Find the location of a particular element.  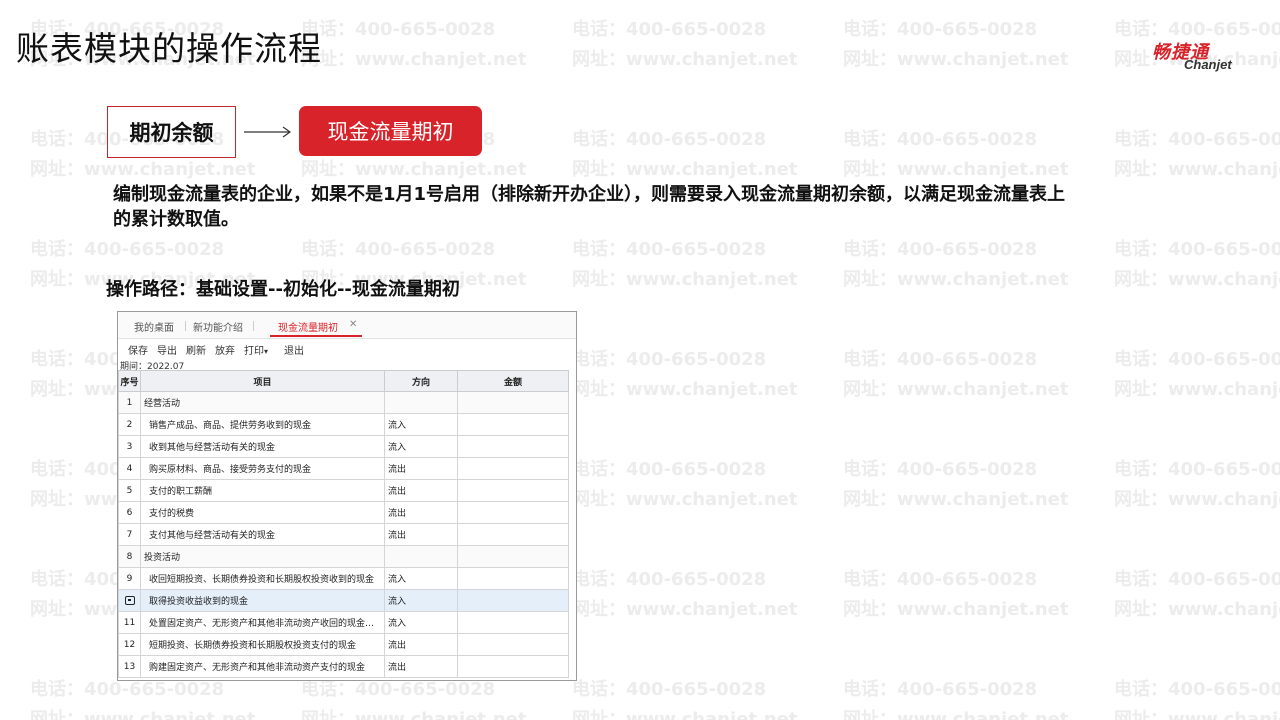

tab-cashflow-opening: 现金流量期初 is located at coordinates (308, 326).